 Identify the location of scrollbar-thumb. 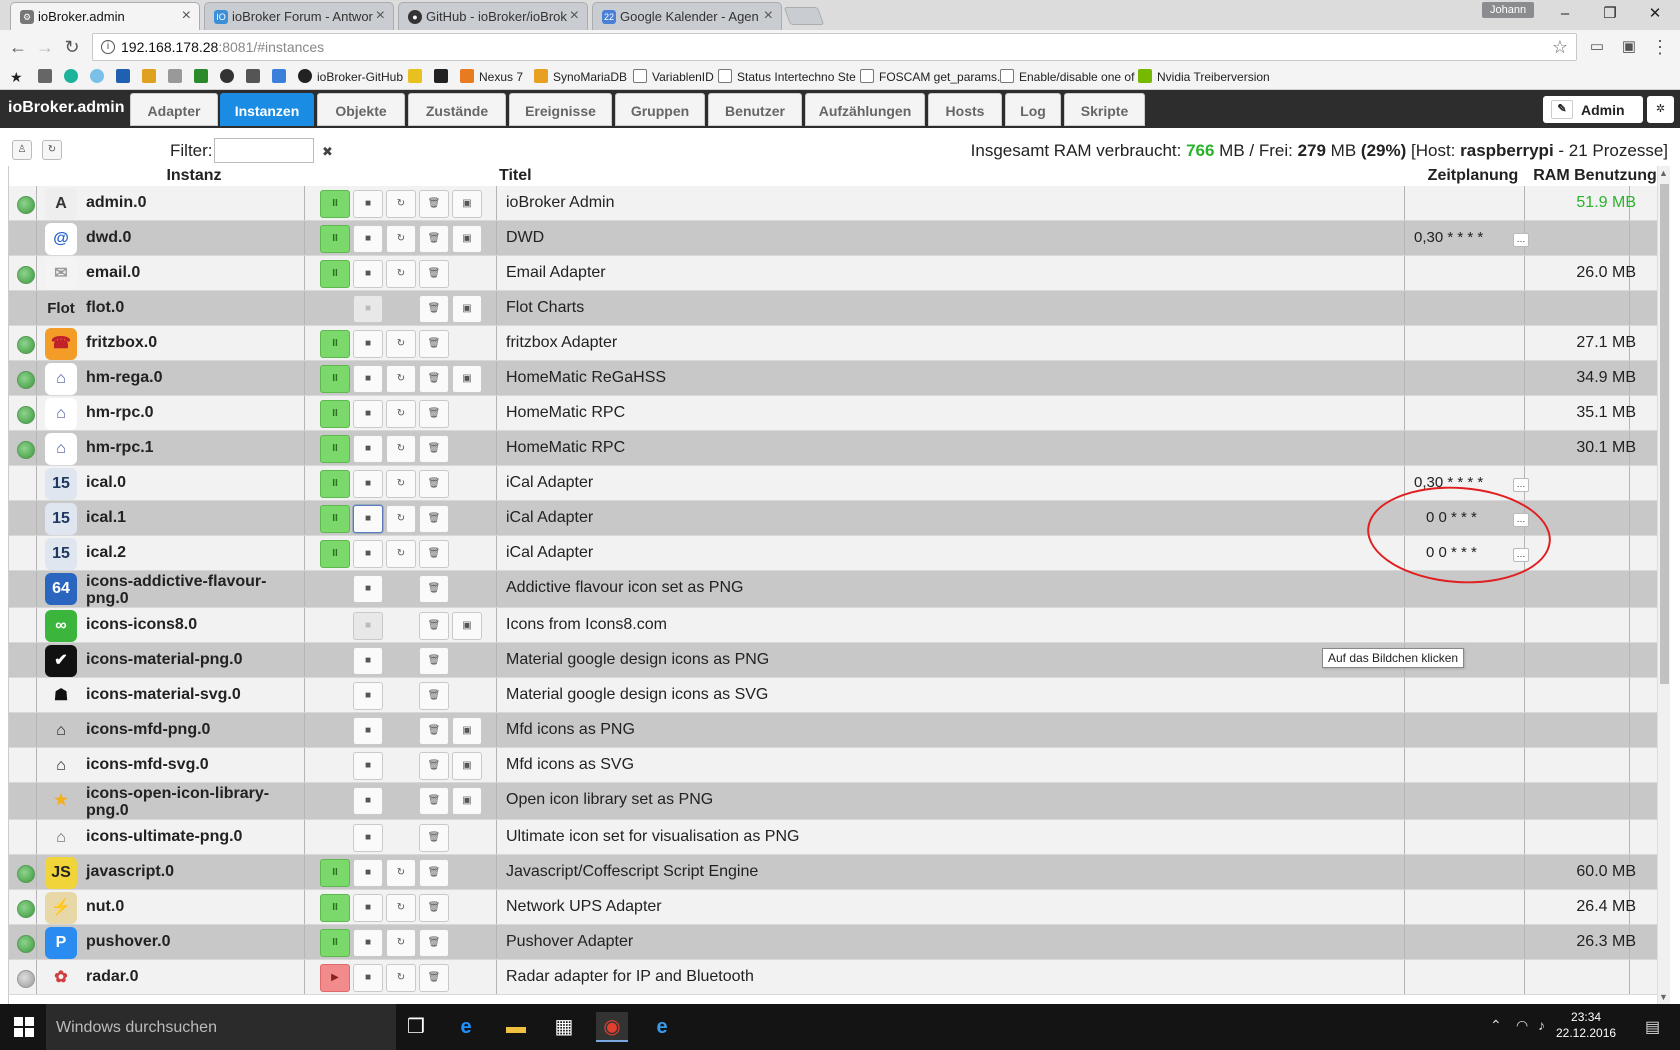
(1664, 434).